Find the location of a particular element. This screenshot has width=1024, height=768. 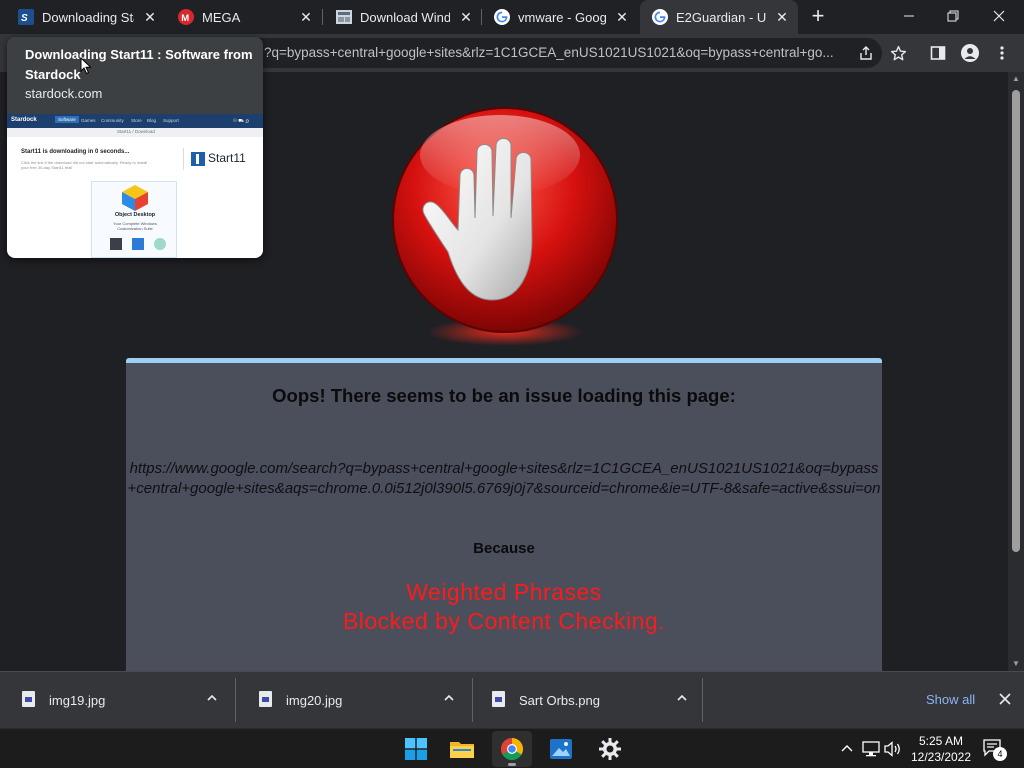

stop-hand-icon is located at coordinates (505, 226).